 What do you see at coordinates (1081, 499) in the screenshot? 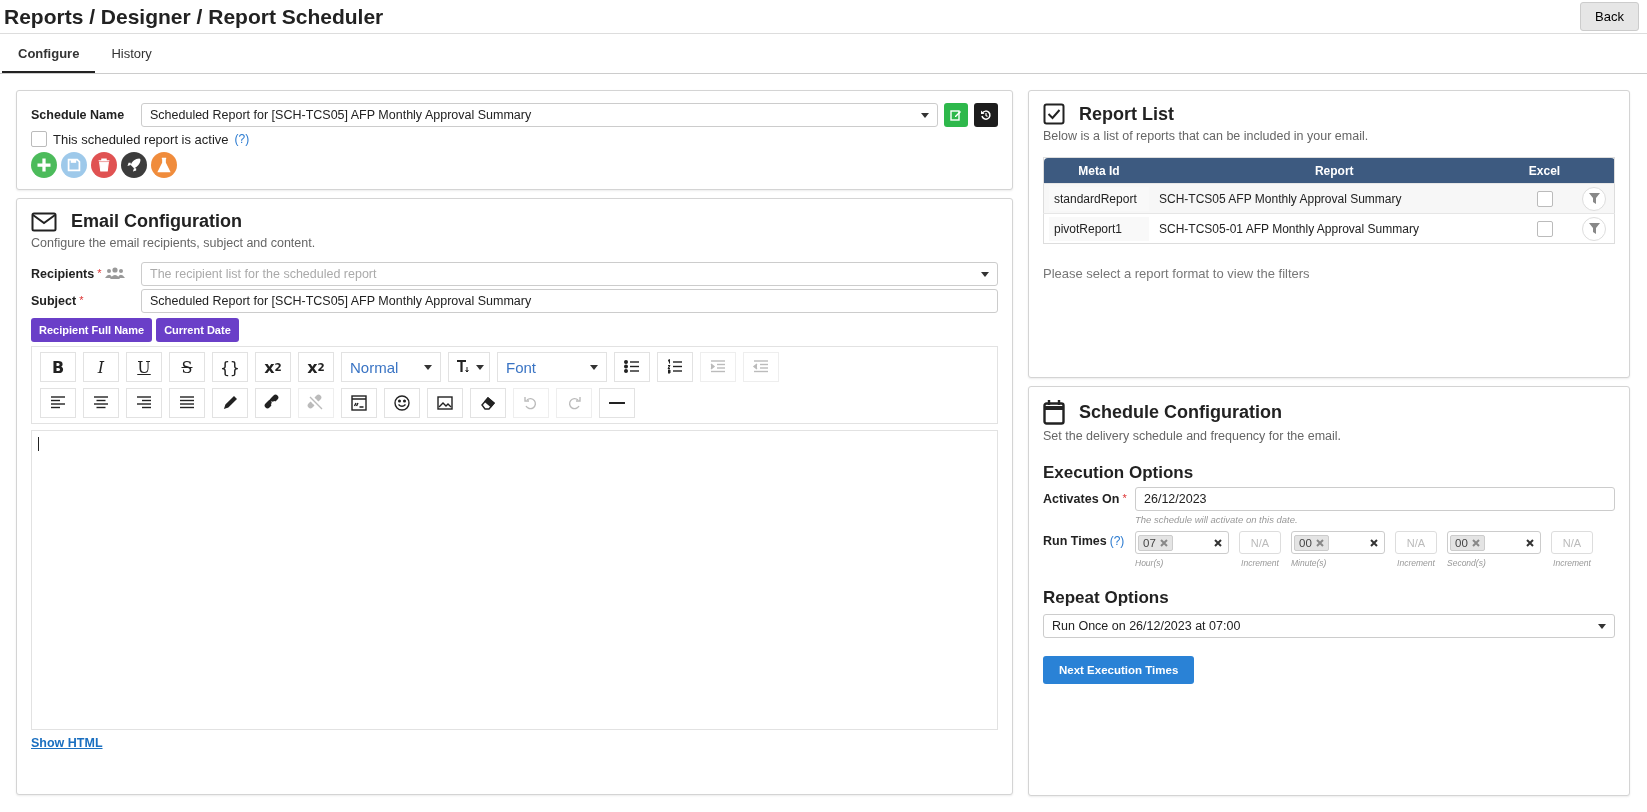
I see `field-label: Activates On` at bounding box center [1081, 499].